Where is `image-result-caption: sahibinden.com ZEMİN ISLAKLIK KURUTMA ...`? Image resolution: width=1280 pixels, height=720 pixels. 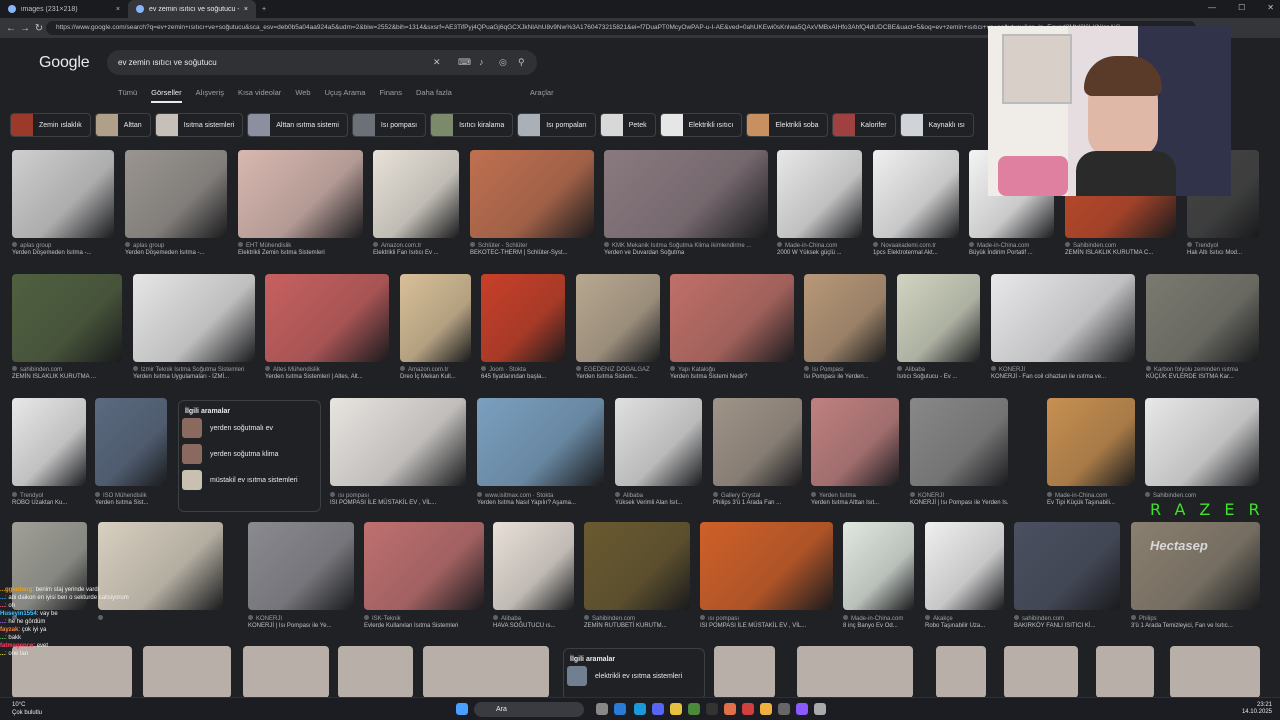 image-result-caption: sahibinden.com ZEMİN ISLAKLIK KURUTMA ... is located at coordinates (67, 373).